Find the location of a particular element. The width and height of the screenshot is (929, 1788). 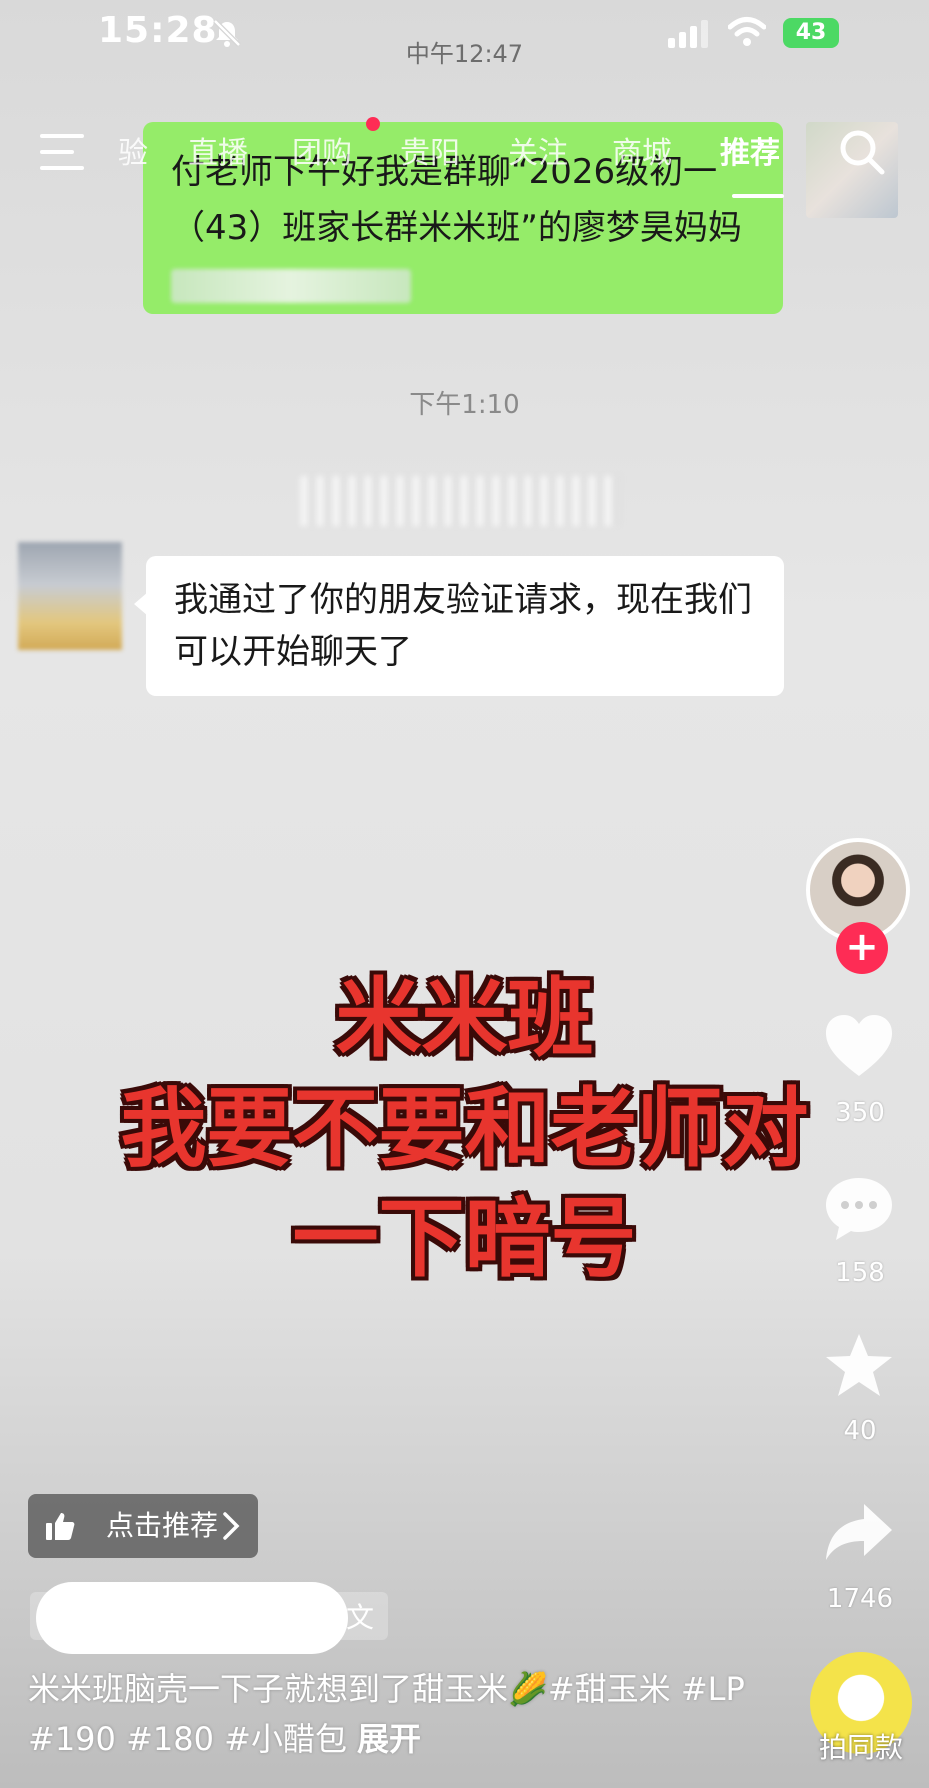

overlay-line-2: 我要不要和老师对 is located at coordinates (464, 1129).